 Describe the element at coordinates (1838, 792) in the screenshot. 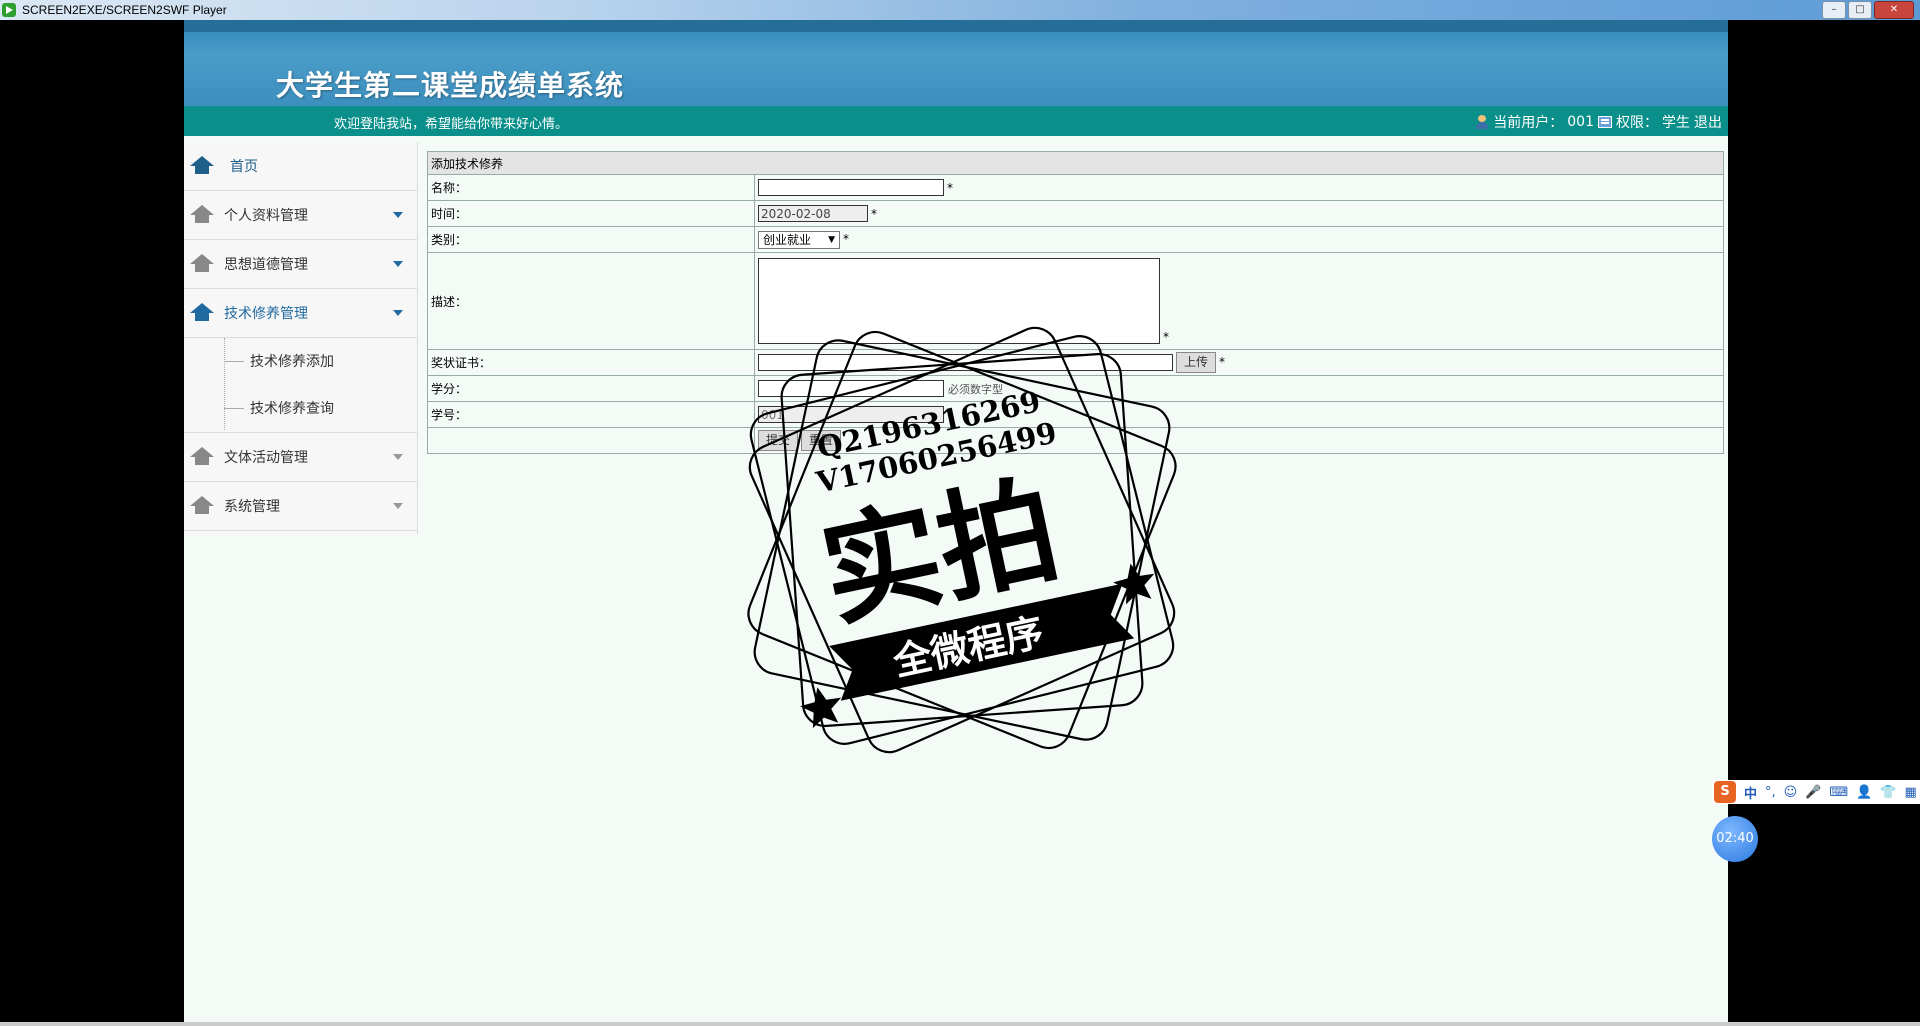

I see `keyboard-icon: ⌨` at that location.